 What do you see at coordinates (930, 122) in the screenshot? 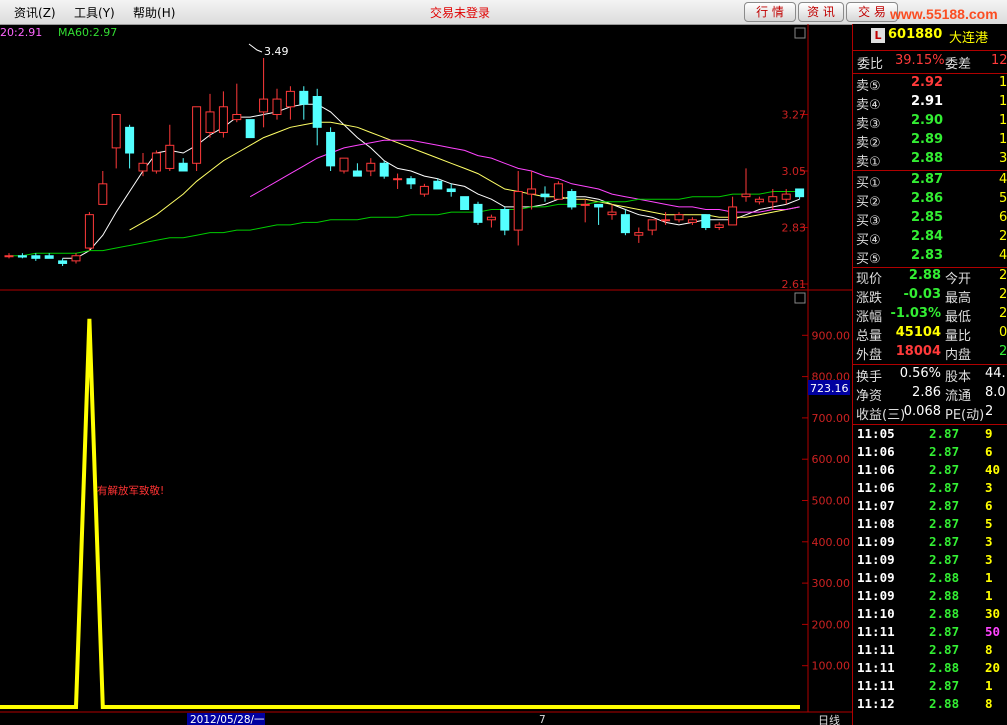
I see `ask-row: 卖③ 2.90 1` at bounding box center [930, 122].